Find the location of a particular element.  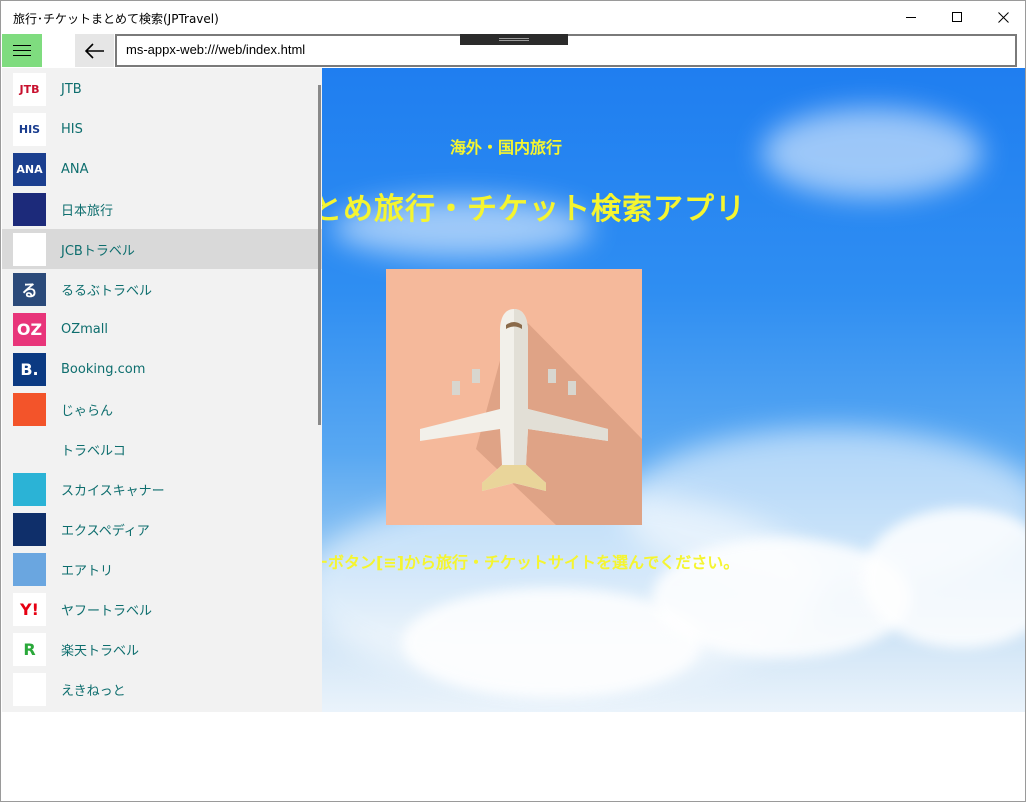

his-logo-icon: HIS is located at coordinates (29, 129).